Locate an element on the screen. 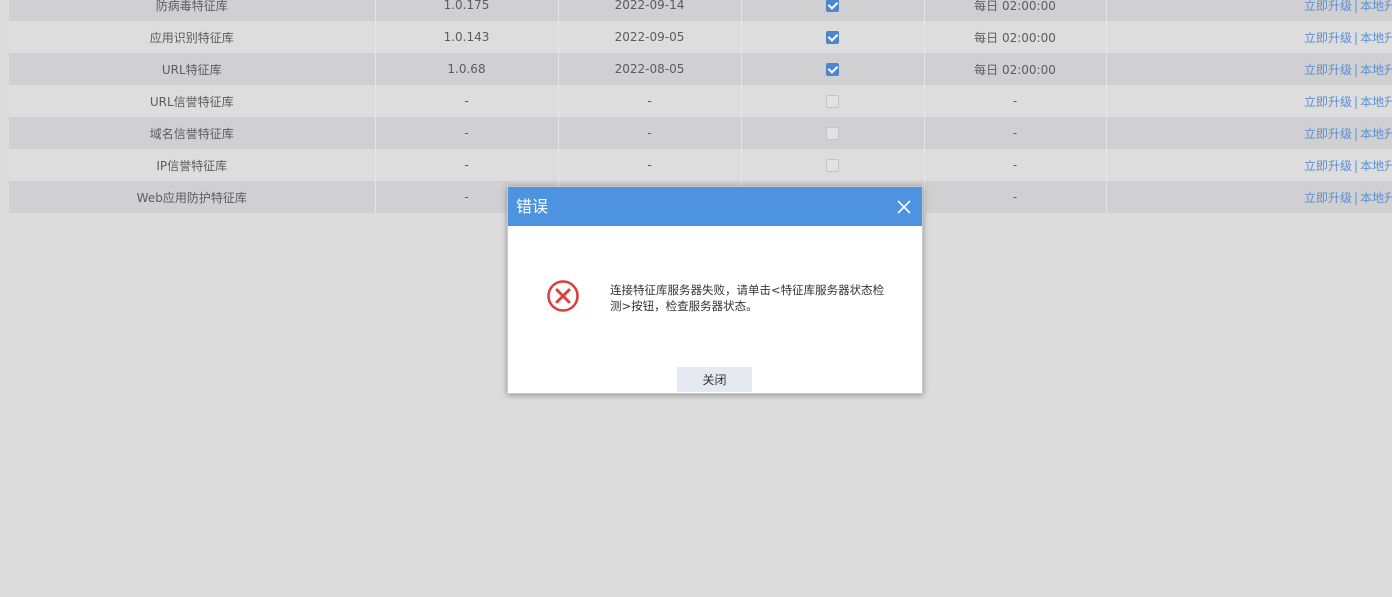  library-date: 2022-09-14 is located at coordinates (650, 10).